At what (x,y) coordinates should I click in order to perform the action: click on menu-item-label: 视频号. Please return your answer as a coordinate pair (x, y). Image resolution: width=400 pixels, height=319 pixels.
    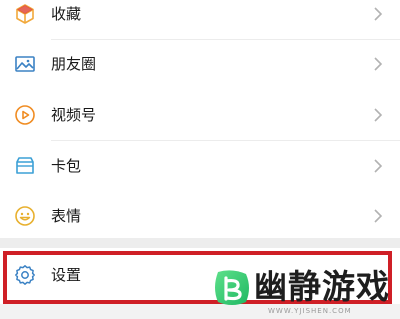
    Looking at the image, I should click on (74, 115).